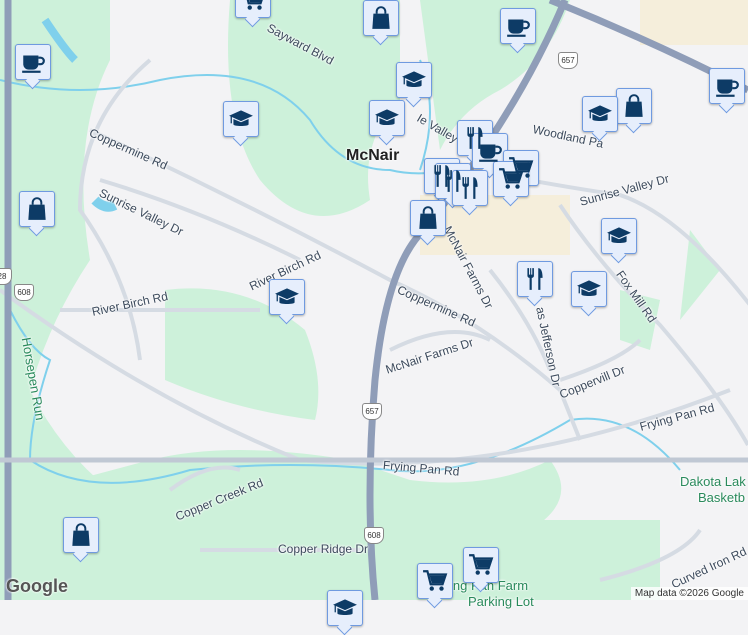 This screenshot has height=635, width=748. I want to click on poi-label: Parking Lot, so click(501, 601).